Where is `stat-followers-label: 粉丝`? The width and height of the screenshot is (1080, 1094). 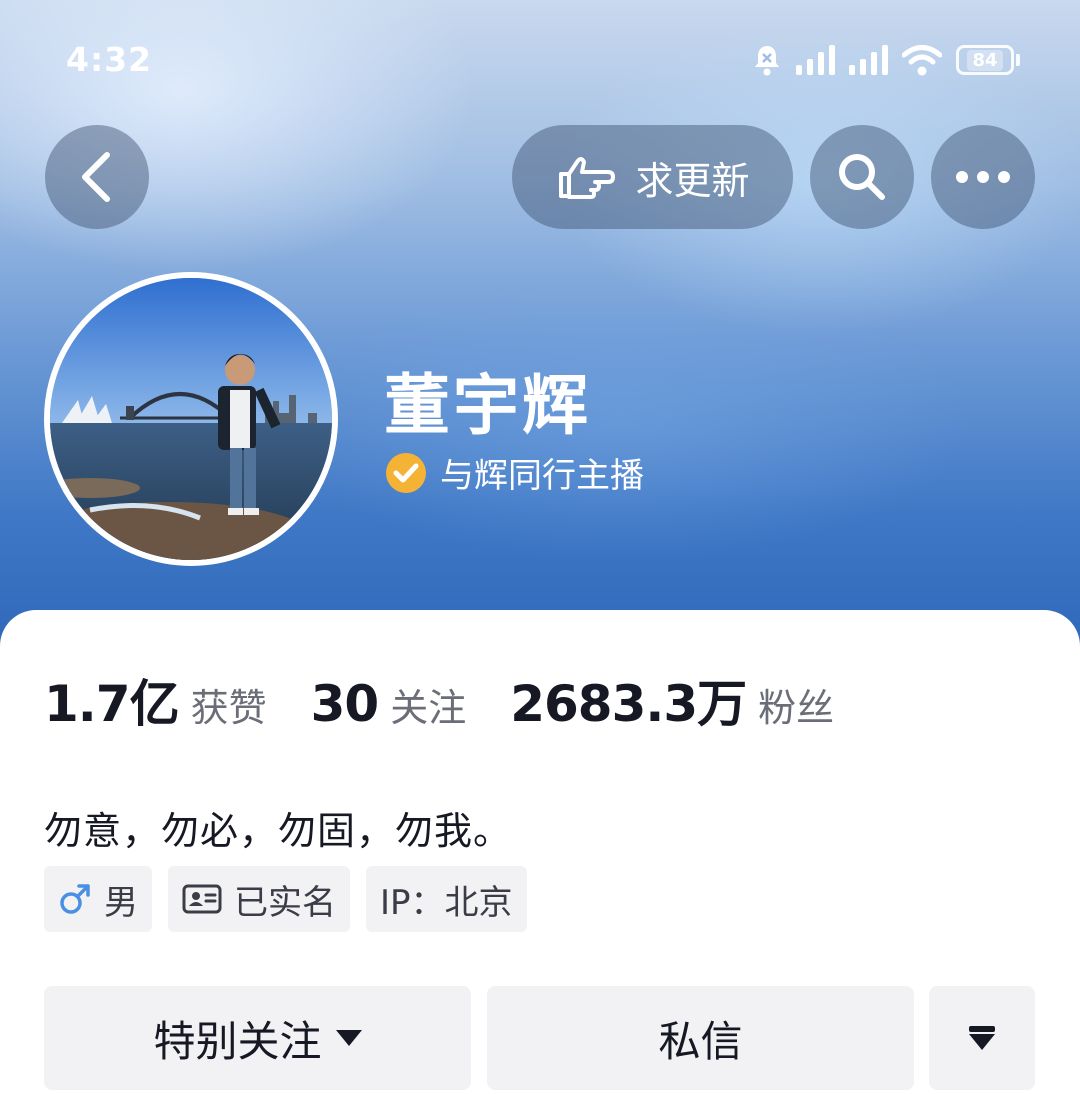 stat-followers-label: 粉丝 is located at coordinates (796, 708).